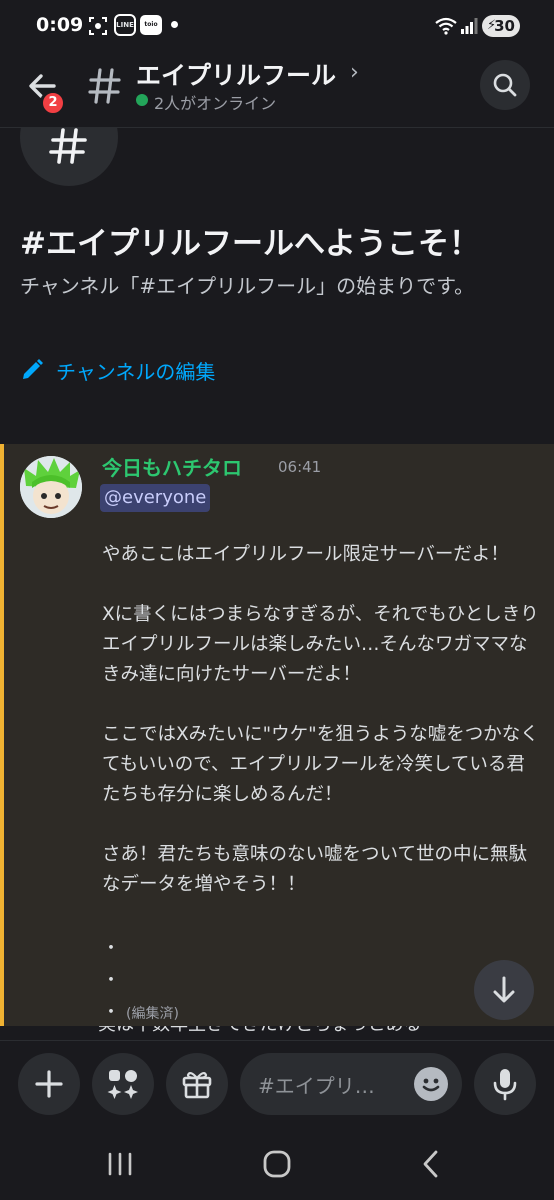  I want to click on channel-hash-icon, so click(104, 86).